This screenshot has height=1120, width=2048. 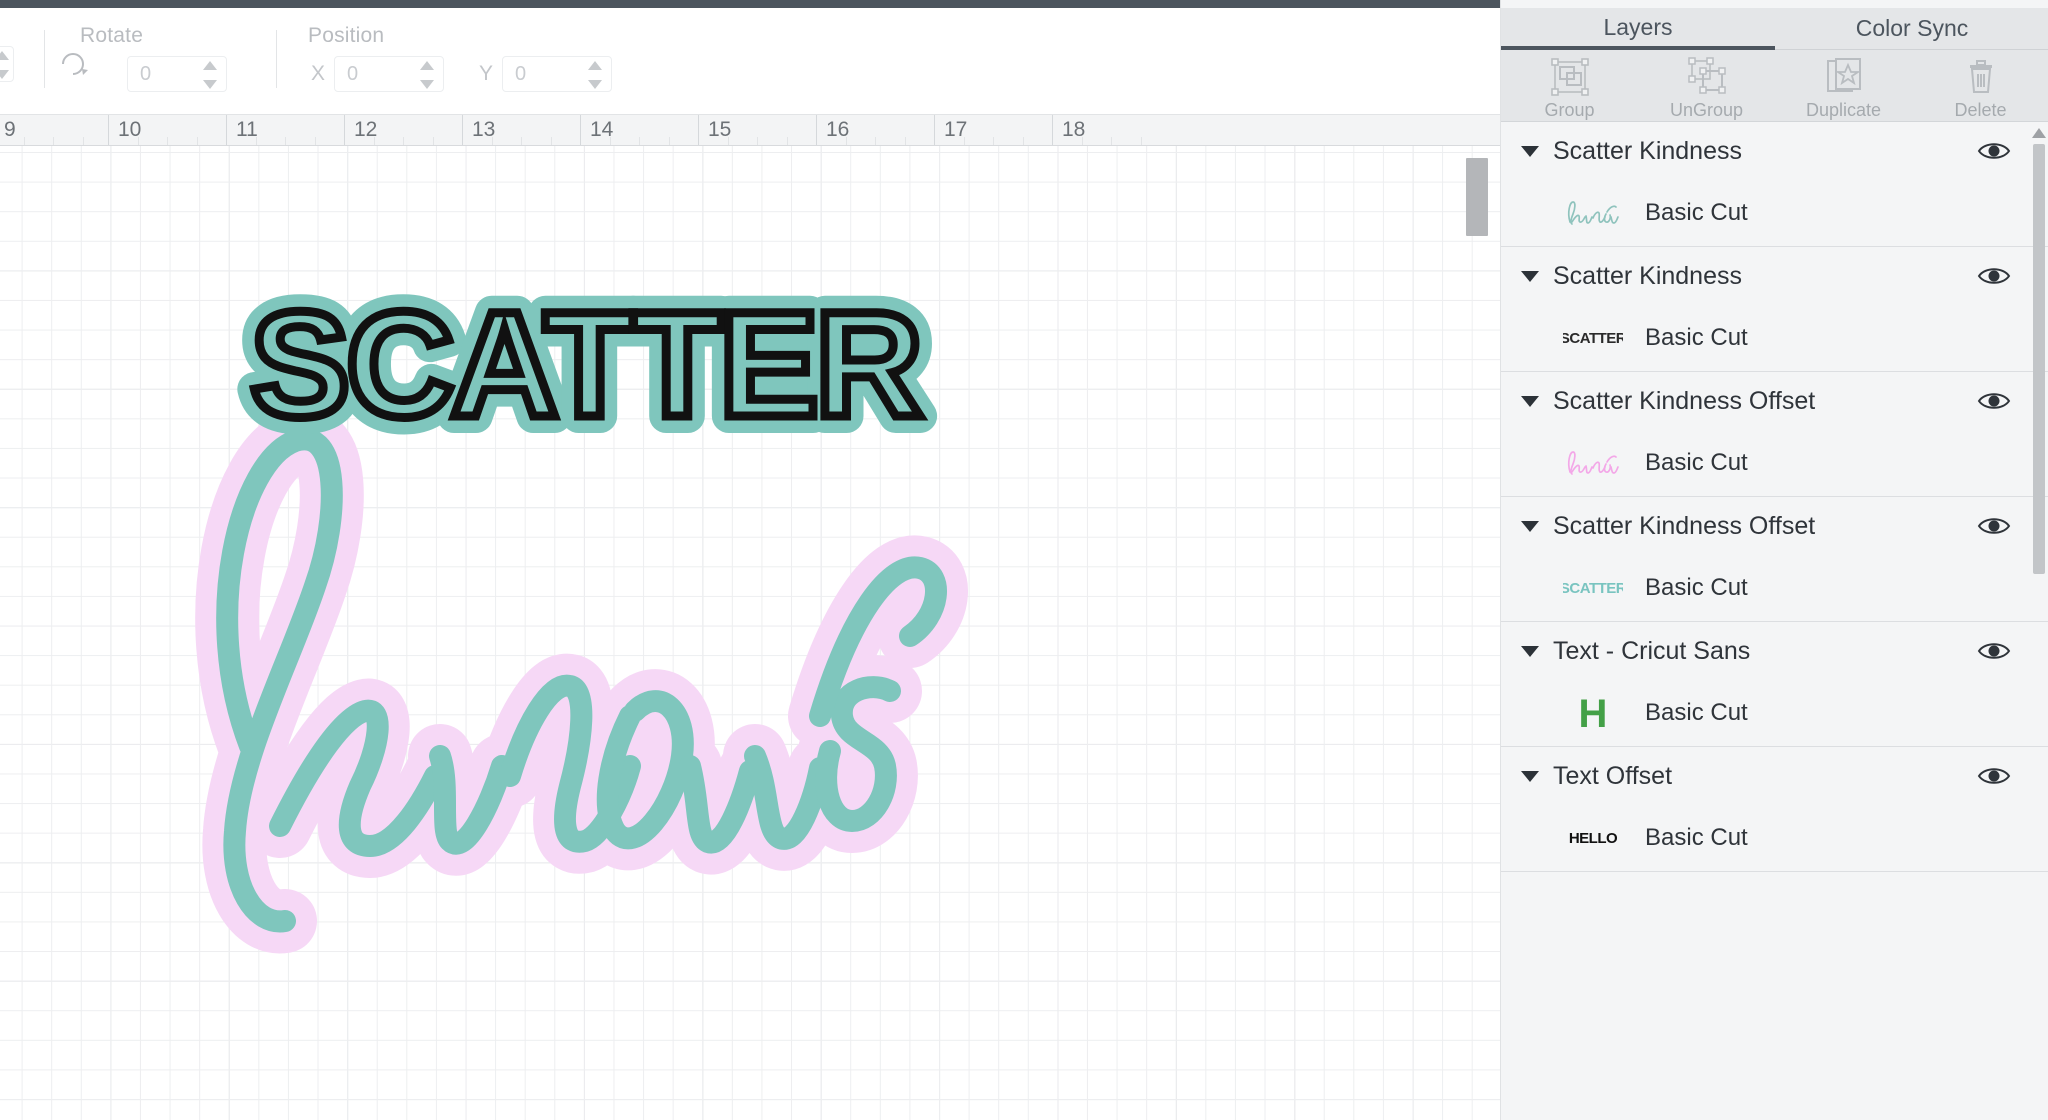 I want to click on partial-stepper-left, so click(x=7, y=64).